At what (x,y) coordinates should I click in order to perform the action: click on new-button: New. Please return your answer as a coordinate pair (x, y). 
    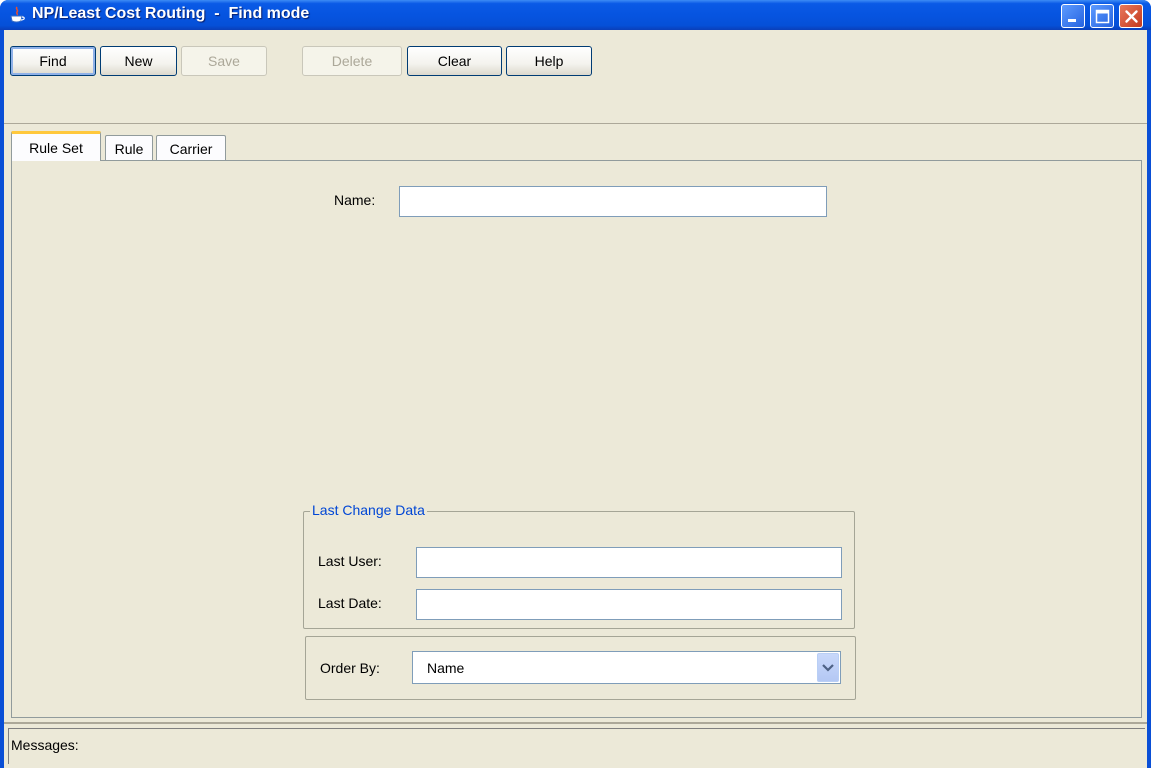
    Looking at the image, I should click on (138, 61).